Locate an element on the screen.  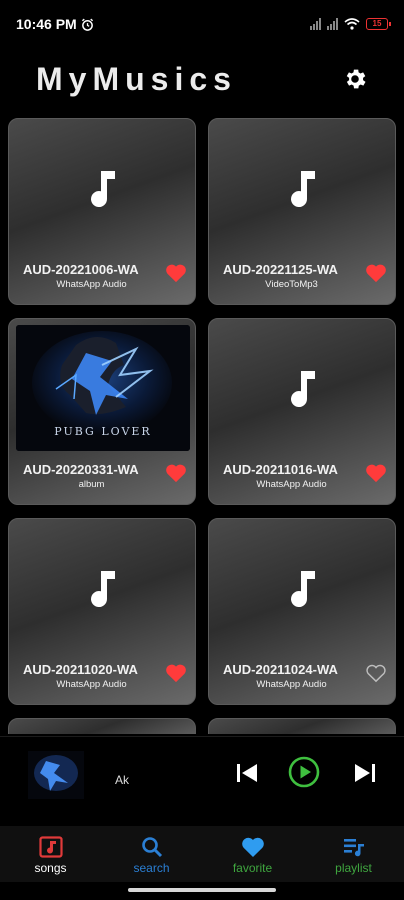
nav-item-favorite: favorite is located at coordinates (252, 854).